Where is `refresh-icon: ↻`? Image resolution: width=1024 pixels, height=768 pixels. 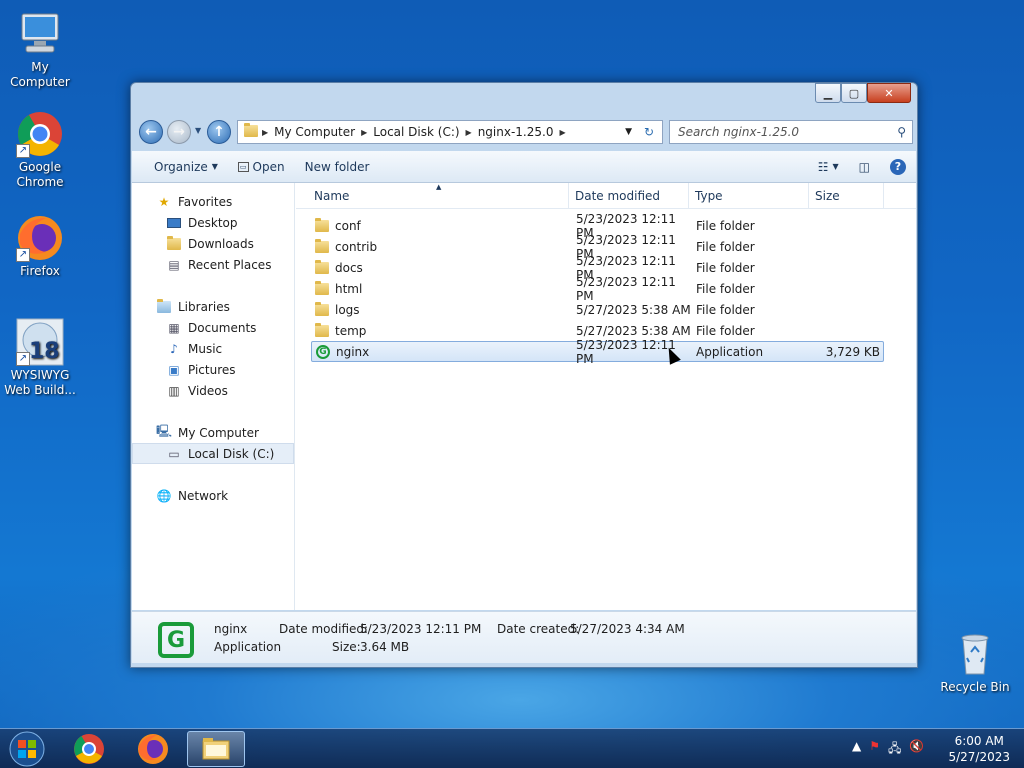
refresh-icon: ↻ is located at coordinates (649, 132).